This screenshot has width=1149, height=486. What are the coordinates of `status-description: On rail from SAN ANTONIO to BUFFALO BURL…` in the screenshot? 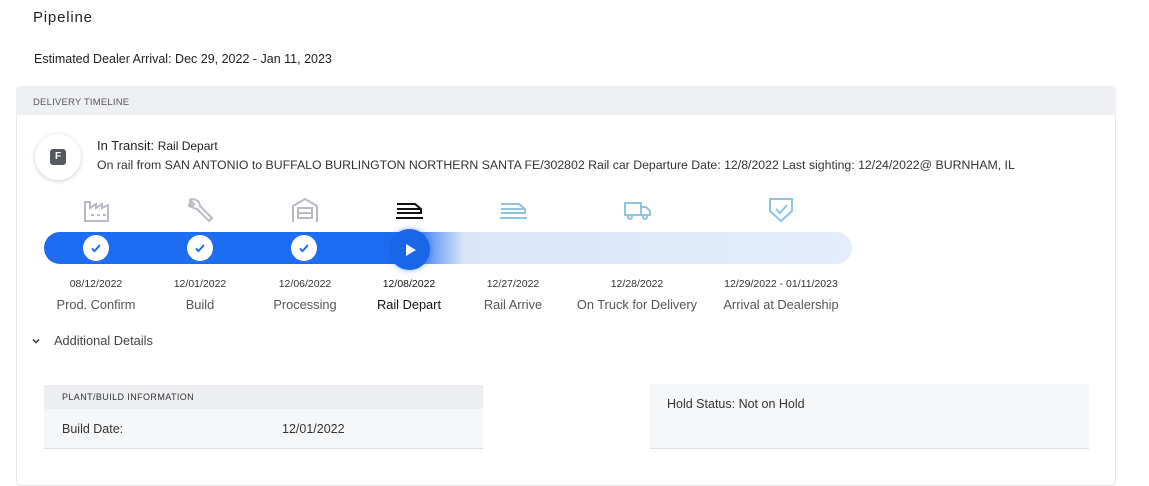 It's located at (556, 165).